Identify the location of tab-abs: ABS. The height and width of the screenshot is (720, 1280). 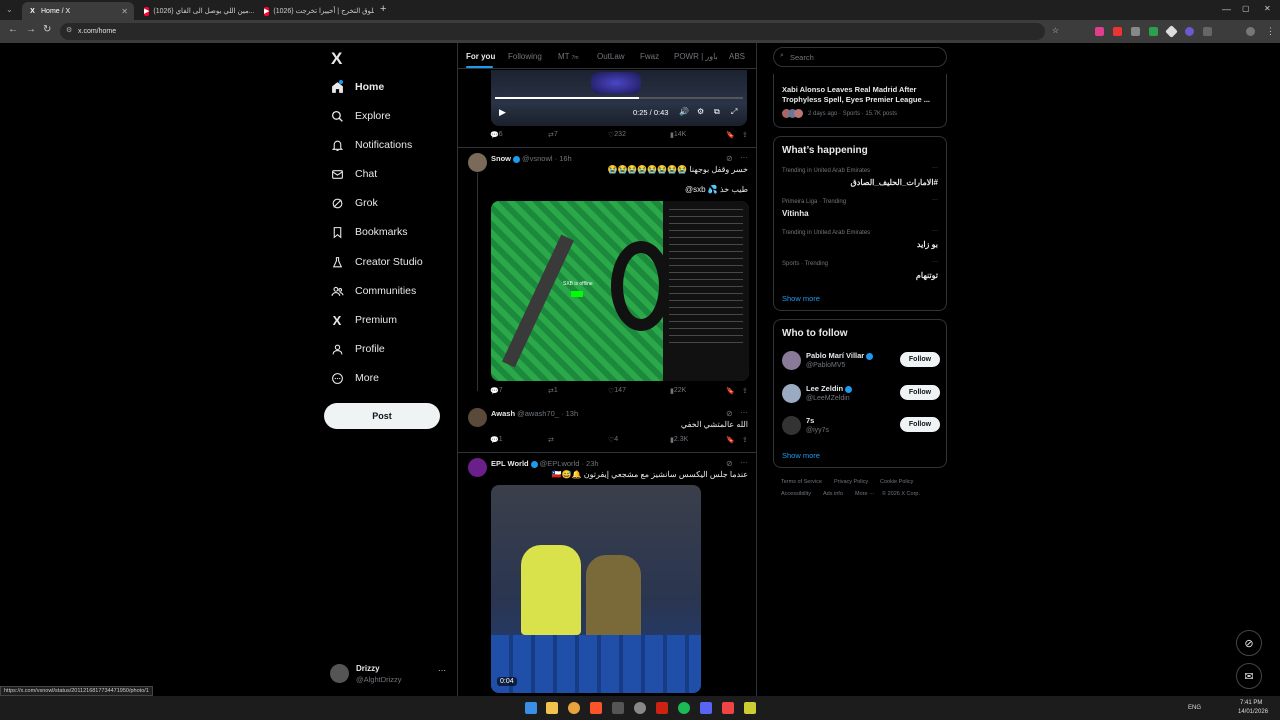
(737, 56).